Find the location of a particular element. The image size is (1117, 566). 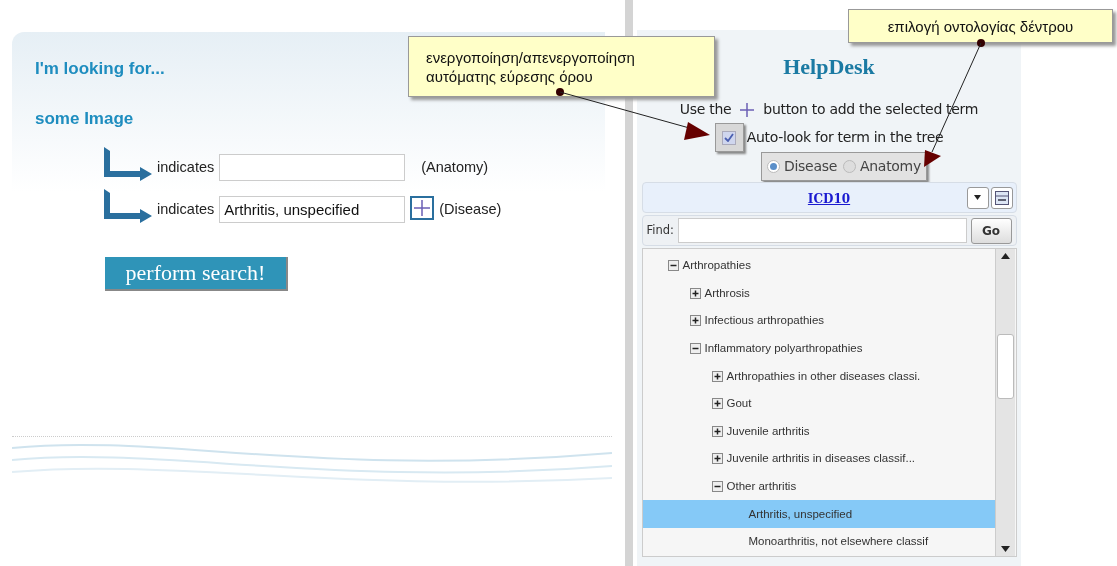

find-field is located at coordinates (822, 230).